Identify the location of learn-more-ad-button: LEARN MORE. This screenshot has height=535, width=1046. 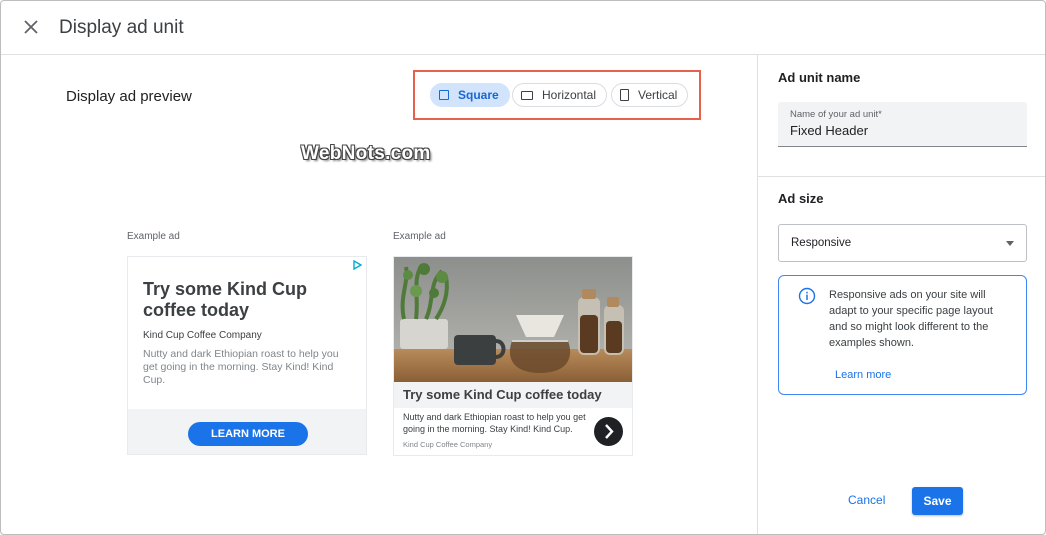
(248, 434).